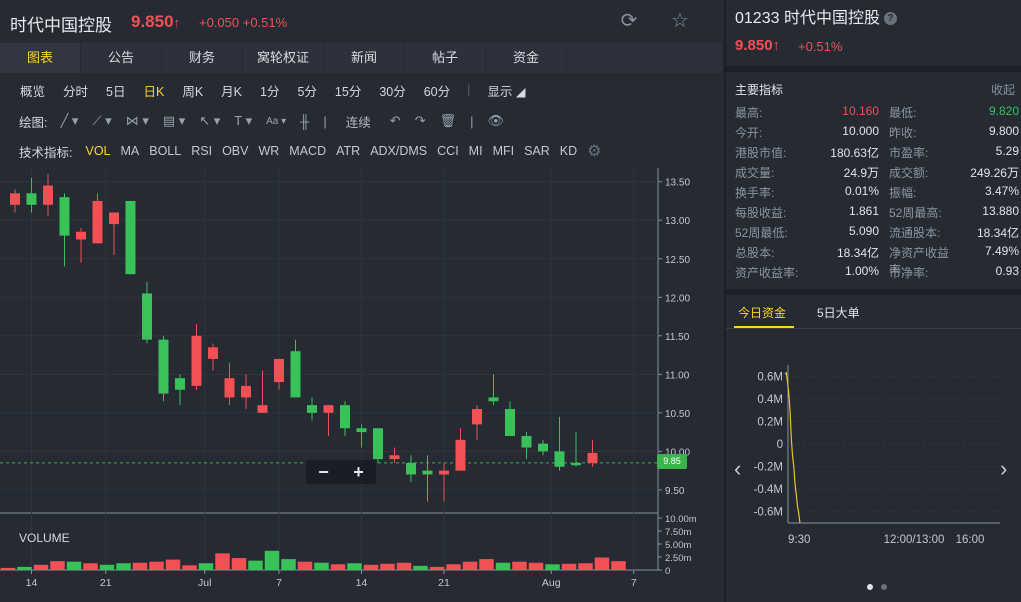  Describe the element at coordinates (323, 472) in the screenshot. I see `zoom-out-button: −` at that location.